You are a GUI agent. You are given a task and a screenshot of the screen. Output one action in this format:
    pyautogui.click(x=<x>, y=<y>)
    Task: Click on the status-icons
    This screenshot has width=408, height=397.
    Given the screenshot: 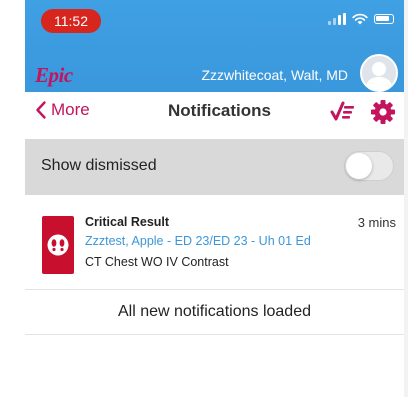 What is the action you would take?
    pyautogui.click(x=361, y=19)
    